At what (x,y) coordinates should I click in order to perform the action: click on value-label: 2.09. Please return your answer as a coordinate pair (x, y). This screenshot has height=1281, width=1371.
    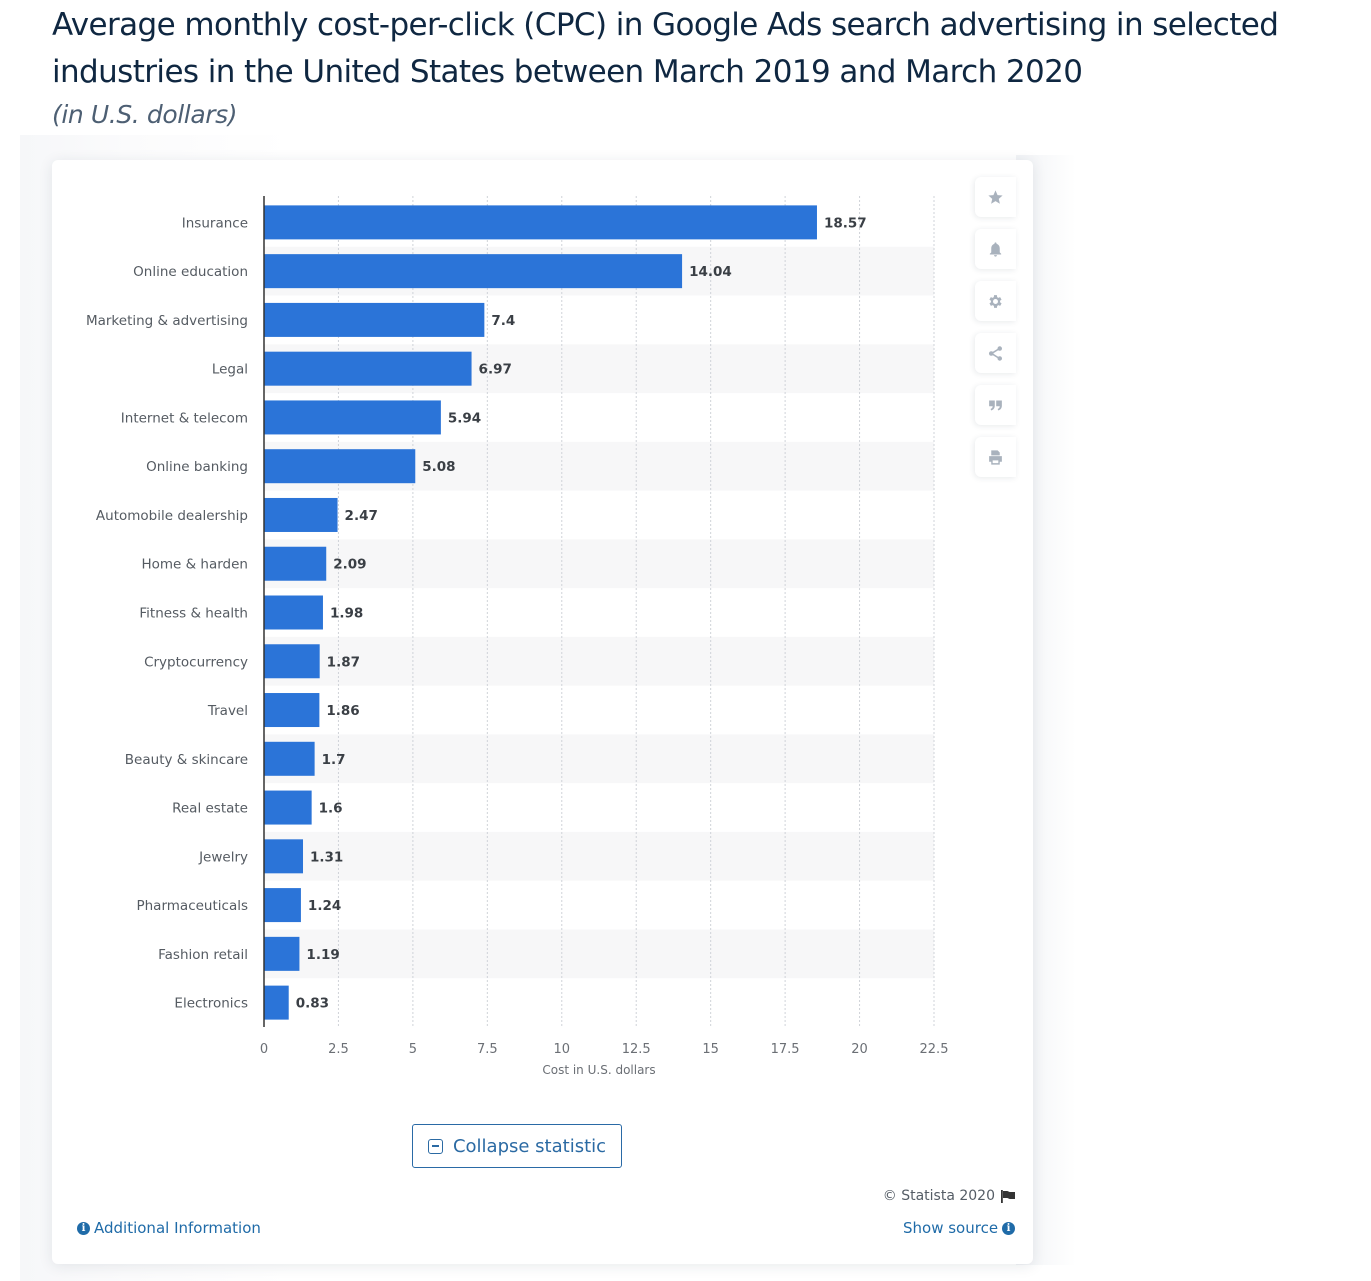
    Looking at the image, I should click on (349, 565).